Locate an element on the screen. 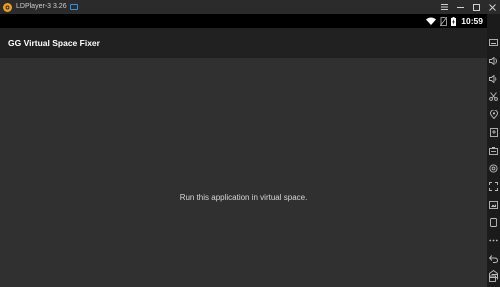 This screenshot has height=287, width=500. no-sim-icon is located at coordinates (444, 21).